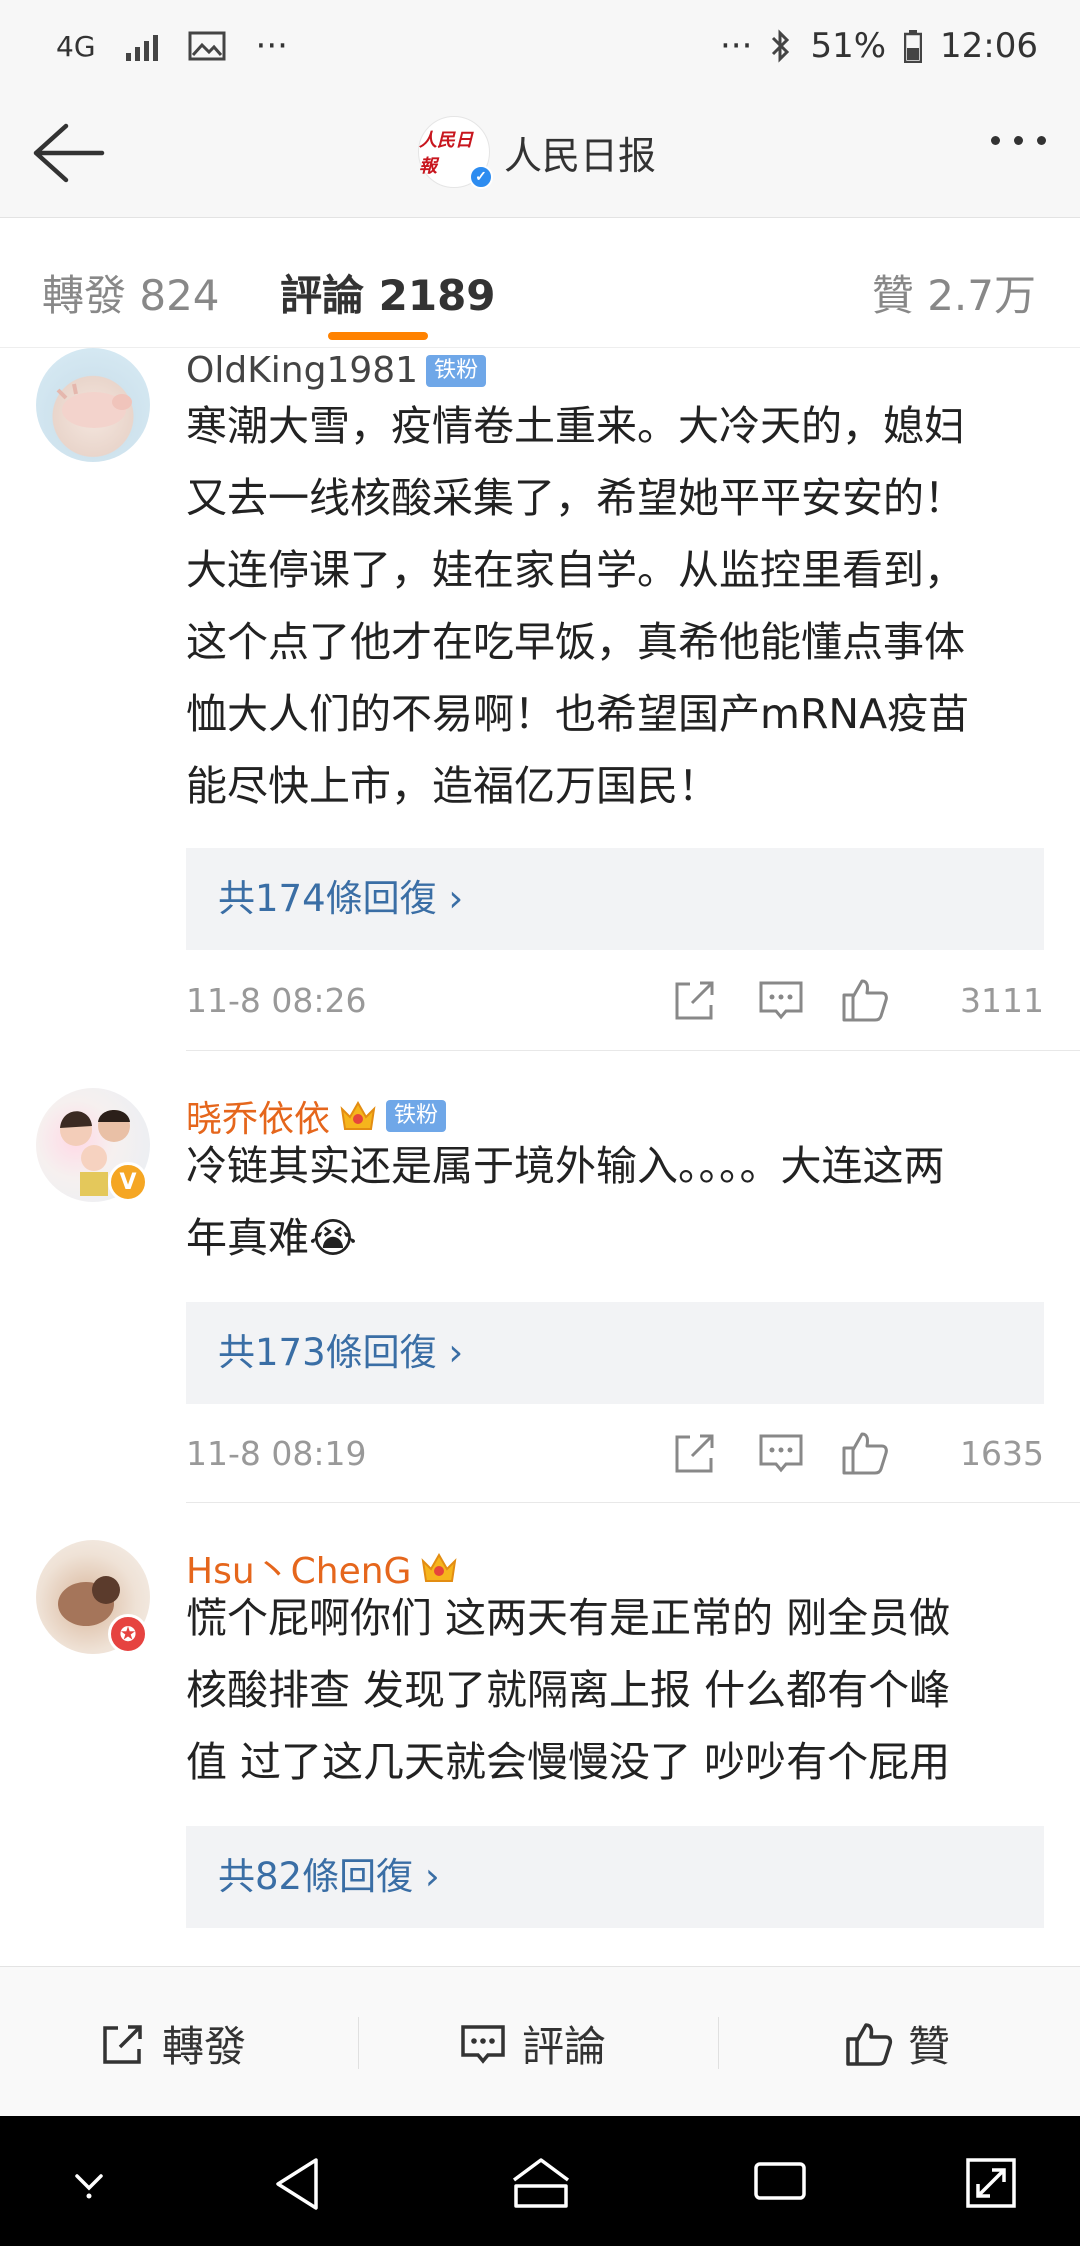 This screenshot has width=1080, height=2246. What do you see at coordinates (575, 426) in the screenshot?
I see `comment-line: 寒潮大雪，疫情卷土重来。大冷天的，媳妇` at bounding box center [575, 426].